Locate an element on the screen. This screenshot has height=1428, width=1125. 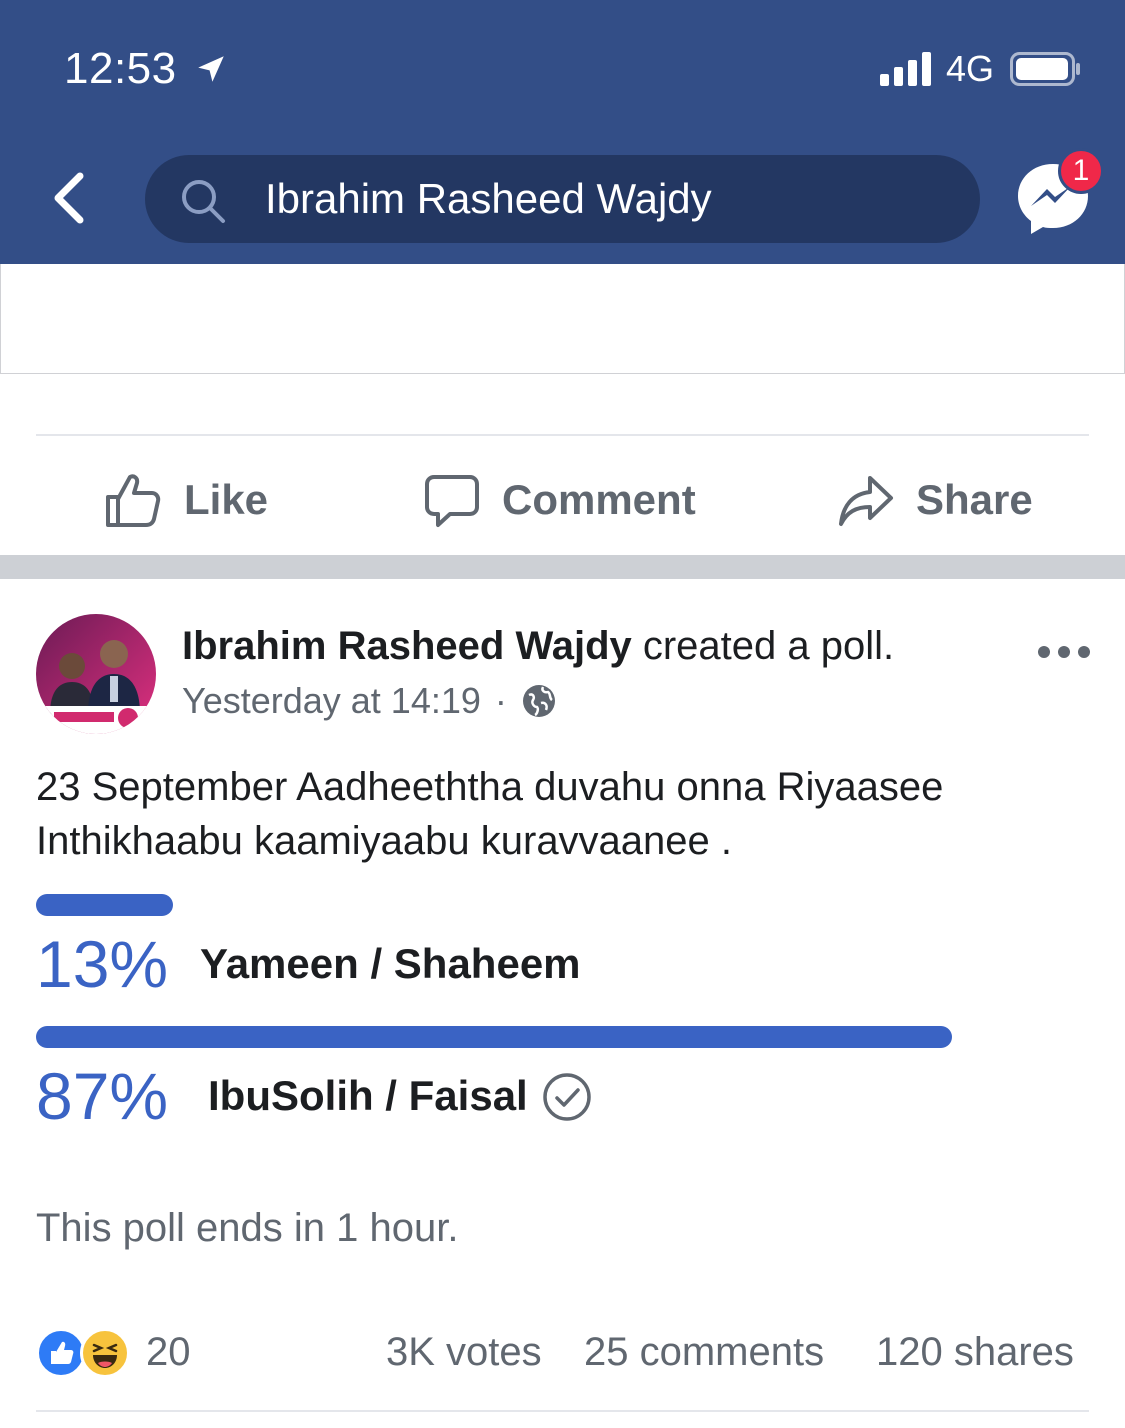
poll-option-label-yameen: Yameen / Shaheem is located at coordinates (390, 964).